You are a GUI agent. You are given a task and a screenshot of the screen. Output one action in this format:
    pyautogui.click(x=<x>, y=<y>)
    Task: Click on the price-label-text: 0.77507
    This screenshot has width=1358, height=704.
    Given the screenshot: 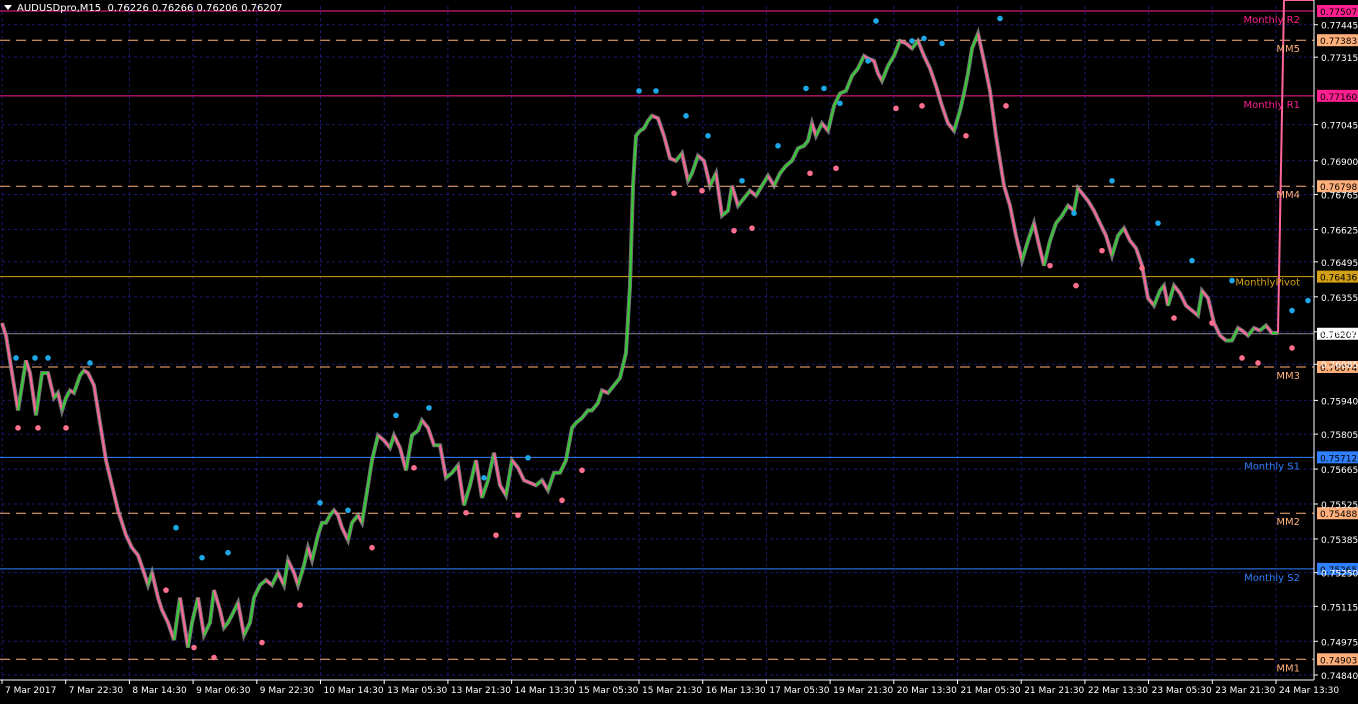 What is the action you would take?
    pyautogui.click(x=1338, y=13)
    